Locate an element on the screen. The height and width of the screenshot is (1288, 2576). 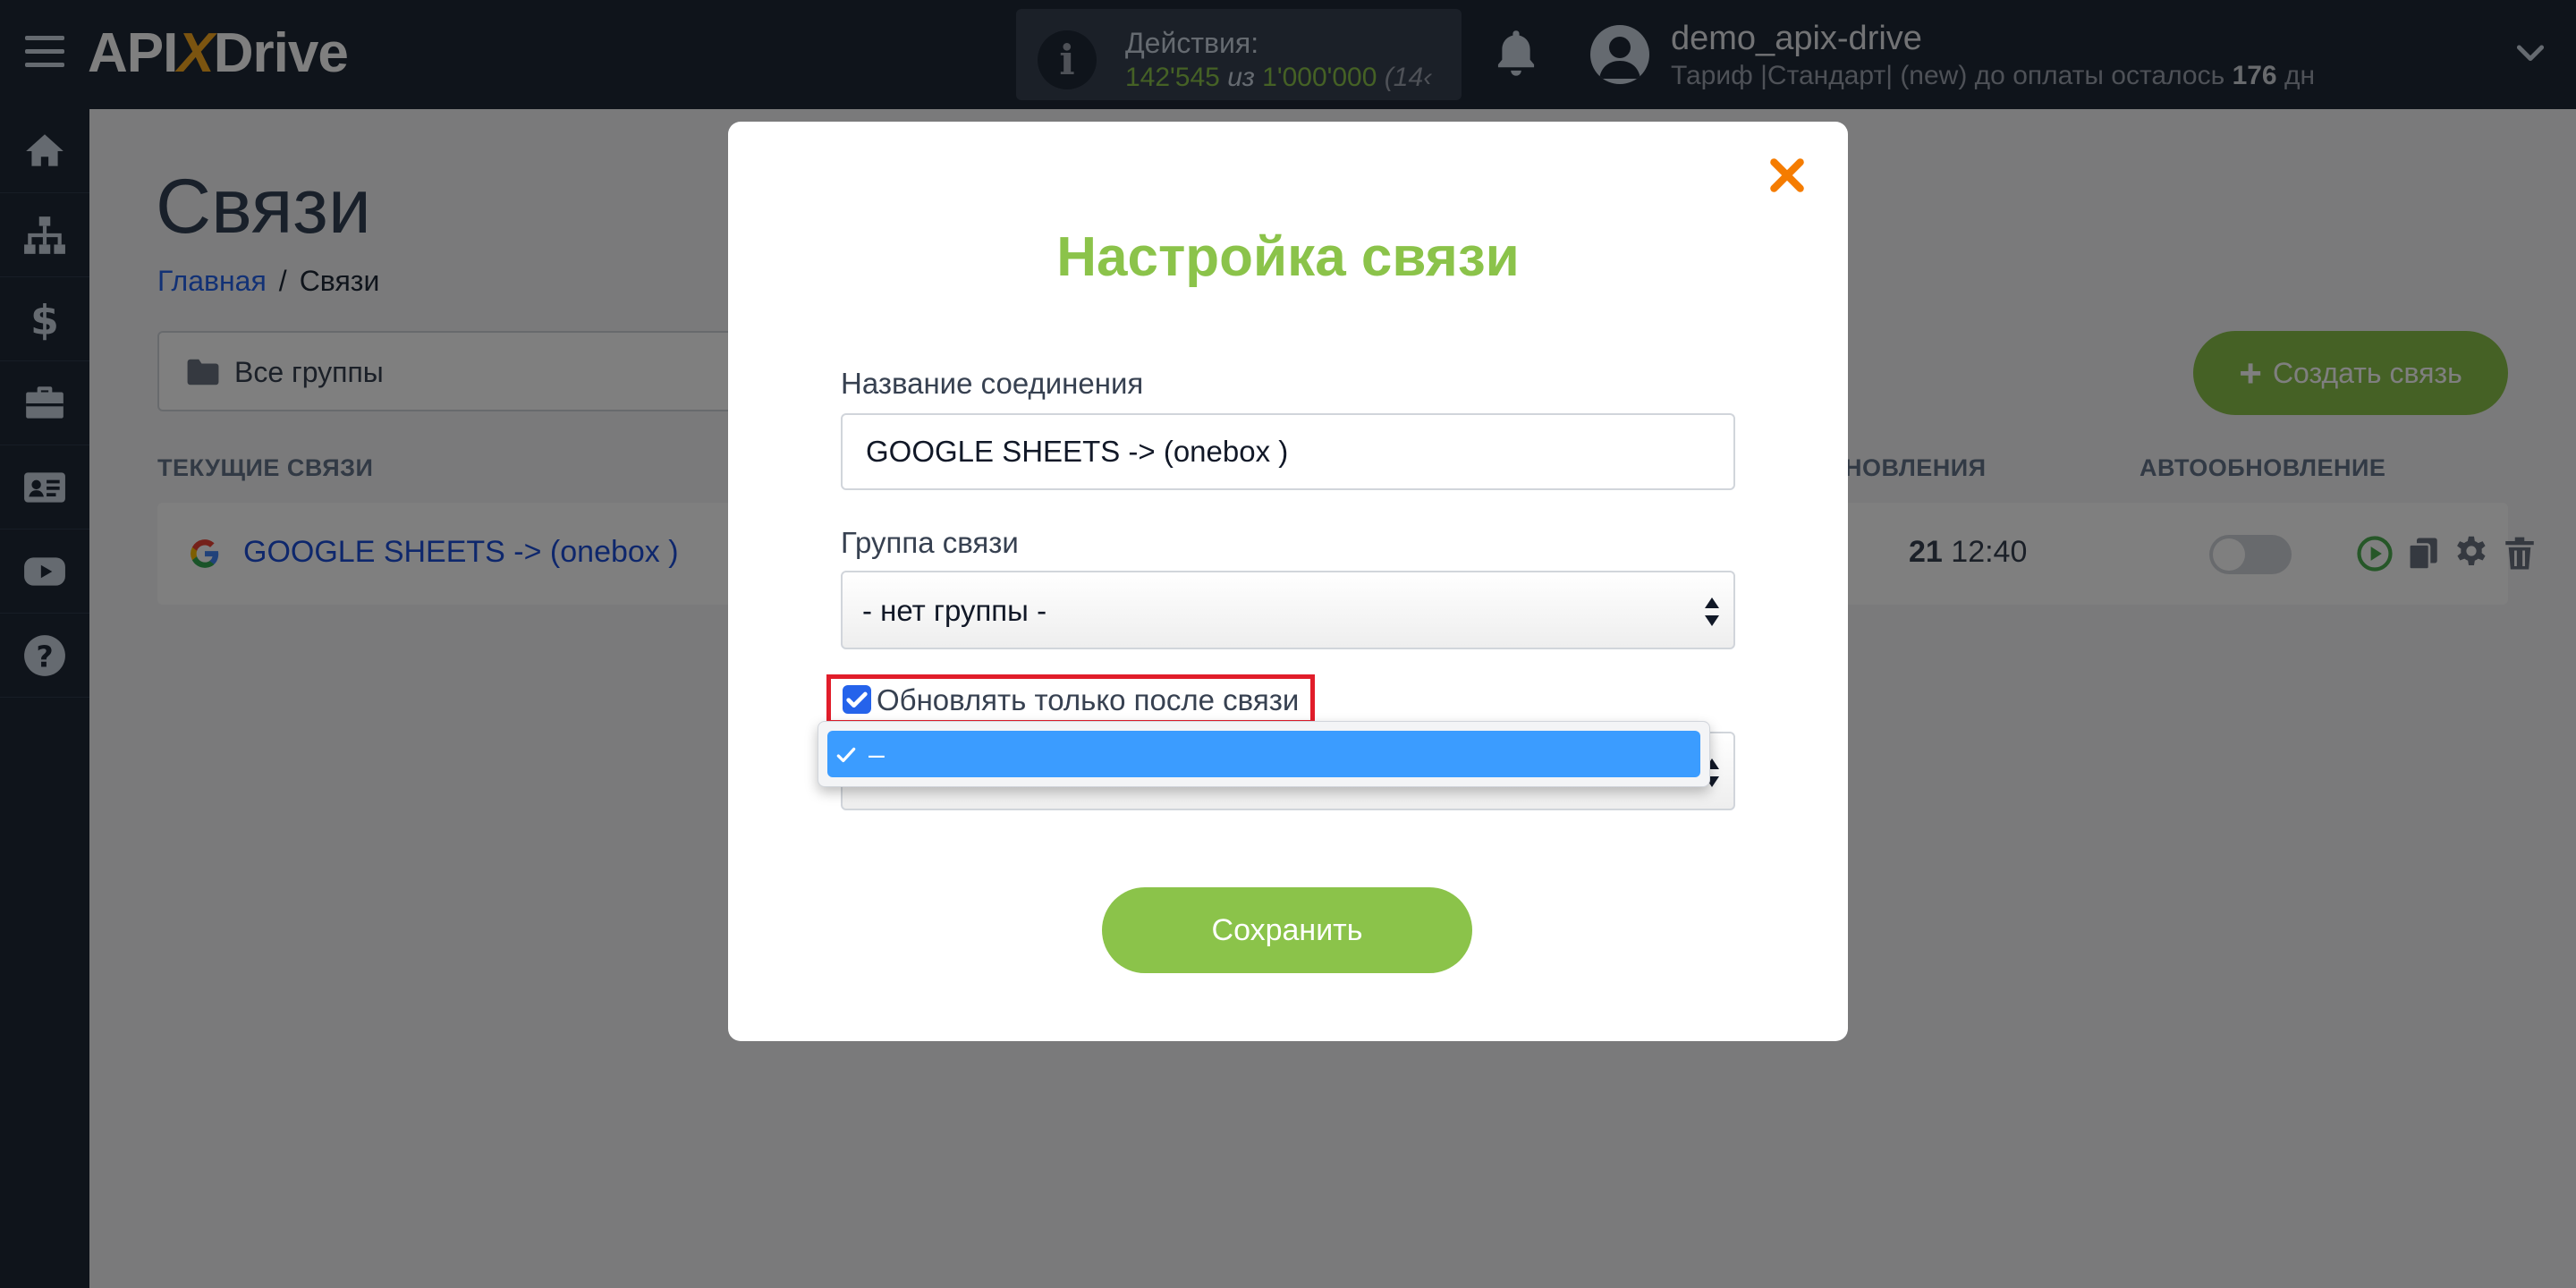
select-arrows-icon is located at coordinates (1712, 611).